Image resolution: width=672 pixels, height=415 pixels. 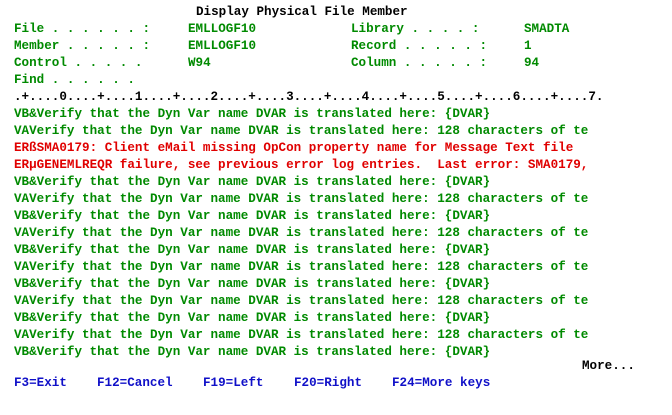 What do you see at coordinates (222, 46) in the screenshot?
I see `member-value: EMLLOGF10` at bounding box center [222, 46].